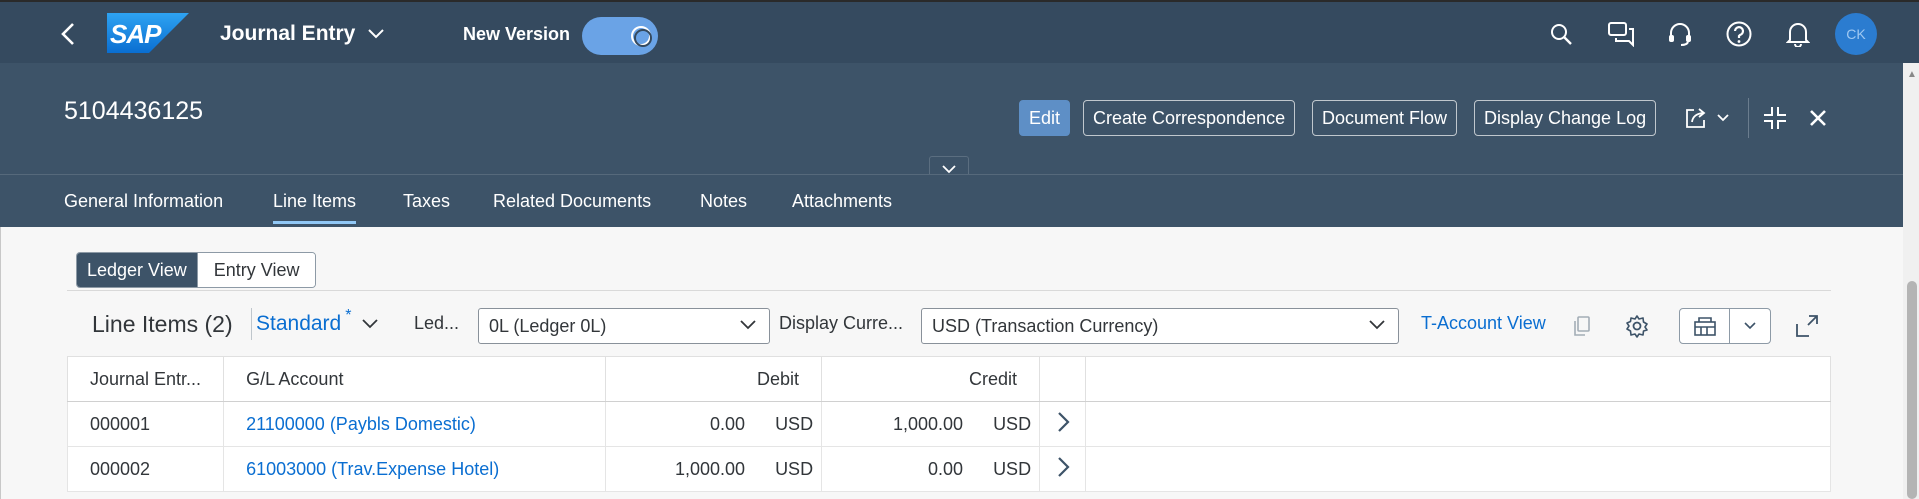 The height and width of the screenshot is (499, 1919). Describe the element at coordinates (548, 325) in the screenshot. I see `ledger-value: 0L (Ledger 0L)` at that location.